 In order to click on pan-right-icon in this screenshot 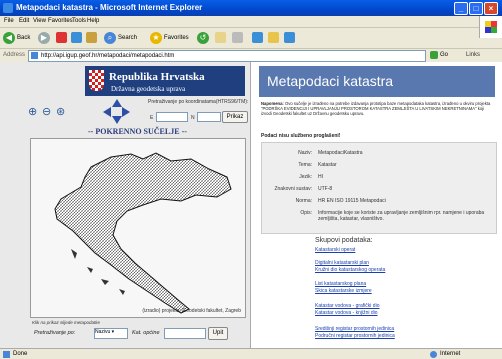, I will do `click(126, 112)`.